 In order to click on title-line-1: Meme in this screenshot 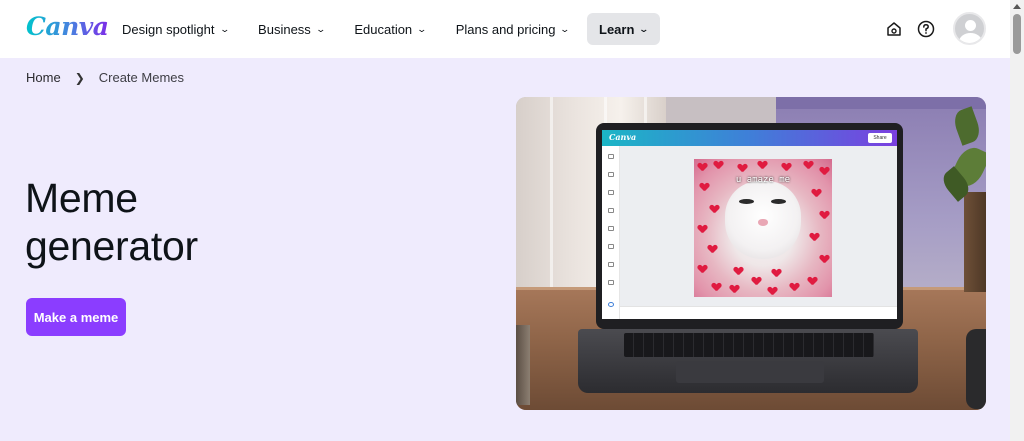, I will do `click(81, 198)`.